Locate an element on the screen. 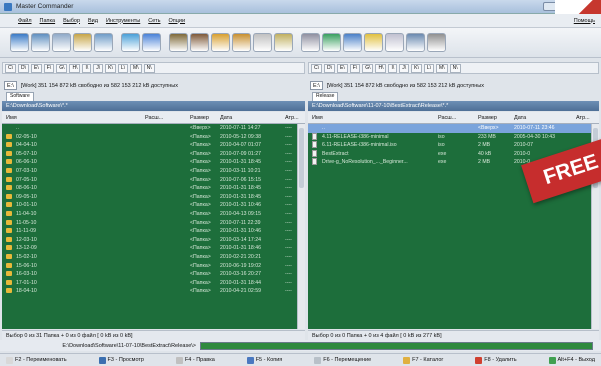 This screenshot has height=366, width=601. right-drive-n: N\ is located at coordinates (455, 68).